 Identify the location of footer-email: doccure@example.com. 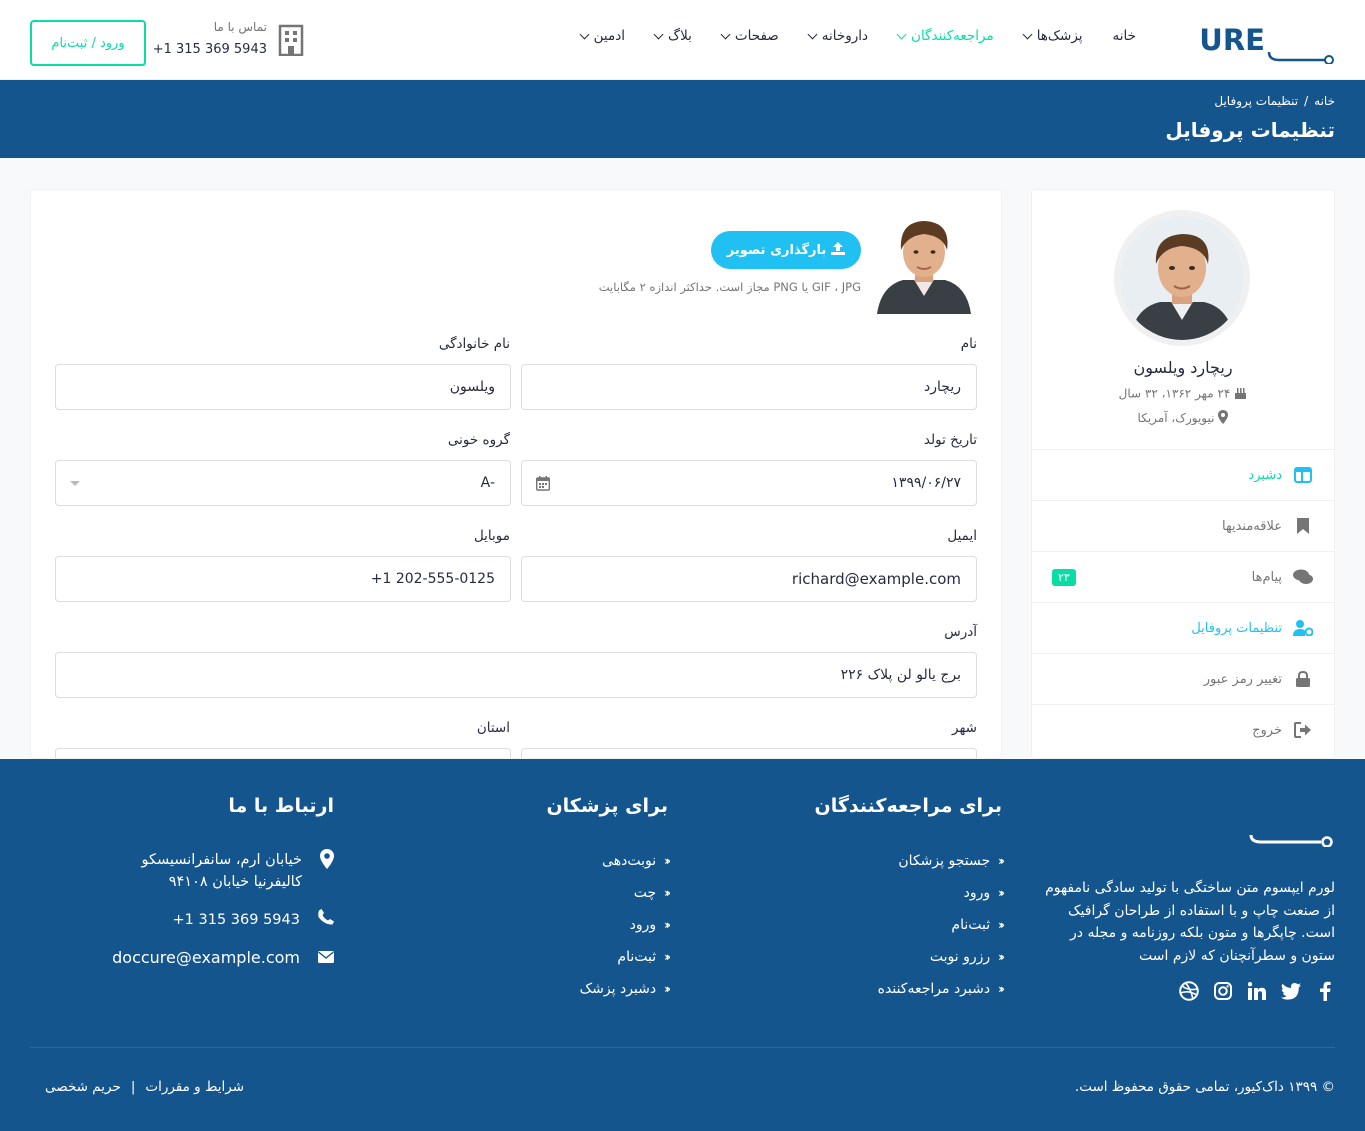
(223, 958).